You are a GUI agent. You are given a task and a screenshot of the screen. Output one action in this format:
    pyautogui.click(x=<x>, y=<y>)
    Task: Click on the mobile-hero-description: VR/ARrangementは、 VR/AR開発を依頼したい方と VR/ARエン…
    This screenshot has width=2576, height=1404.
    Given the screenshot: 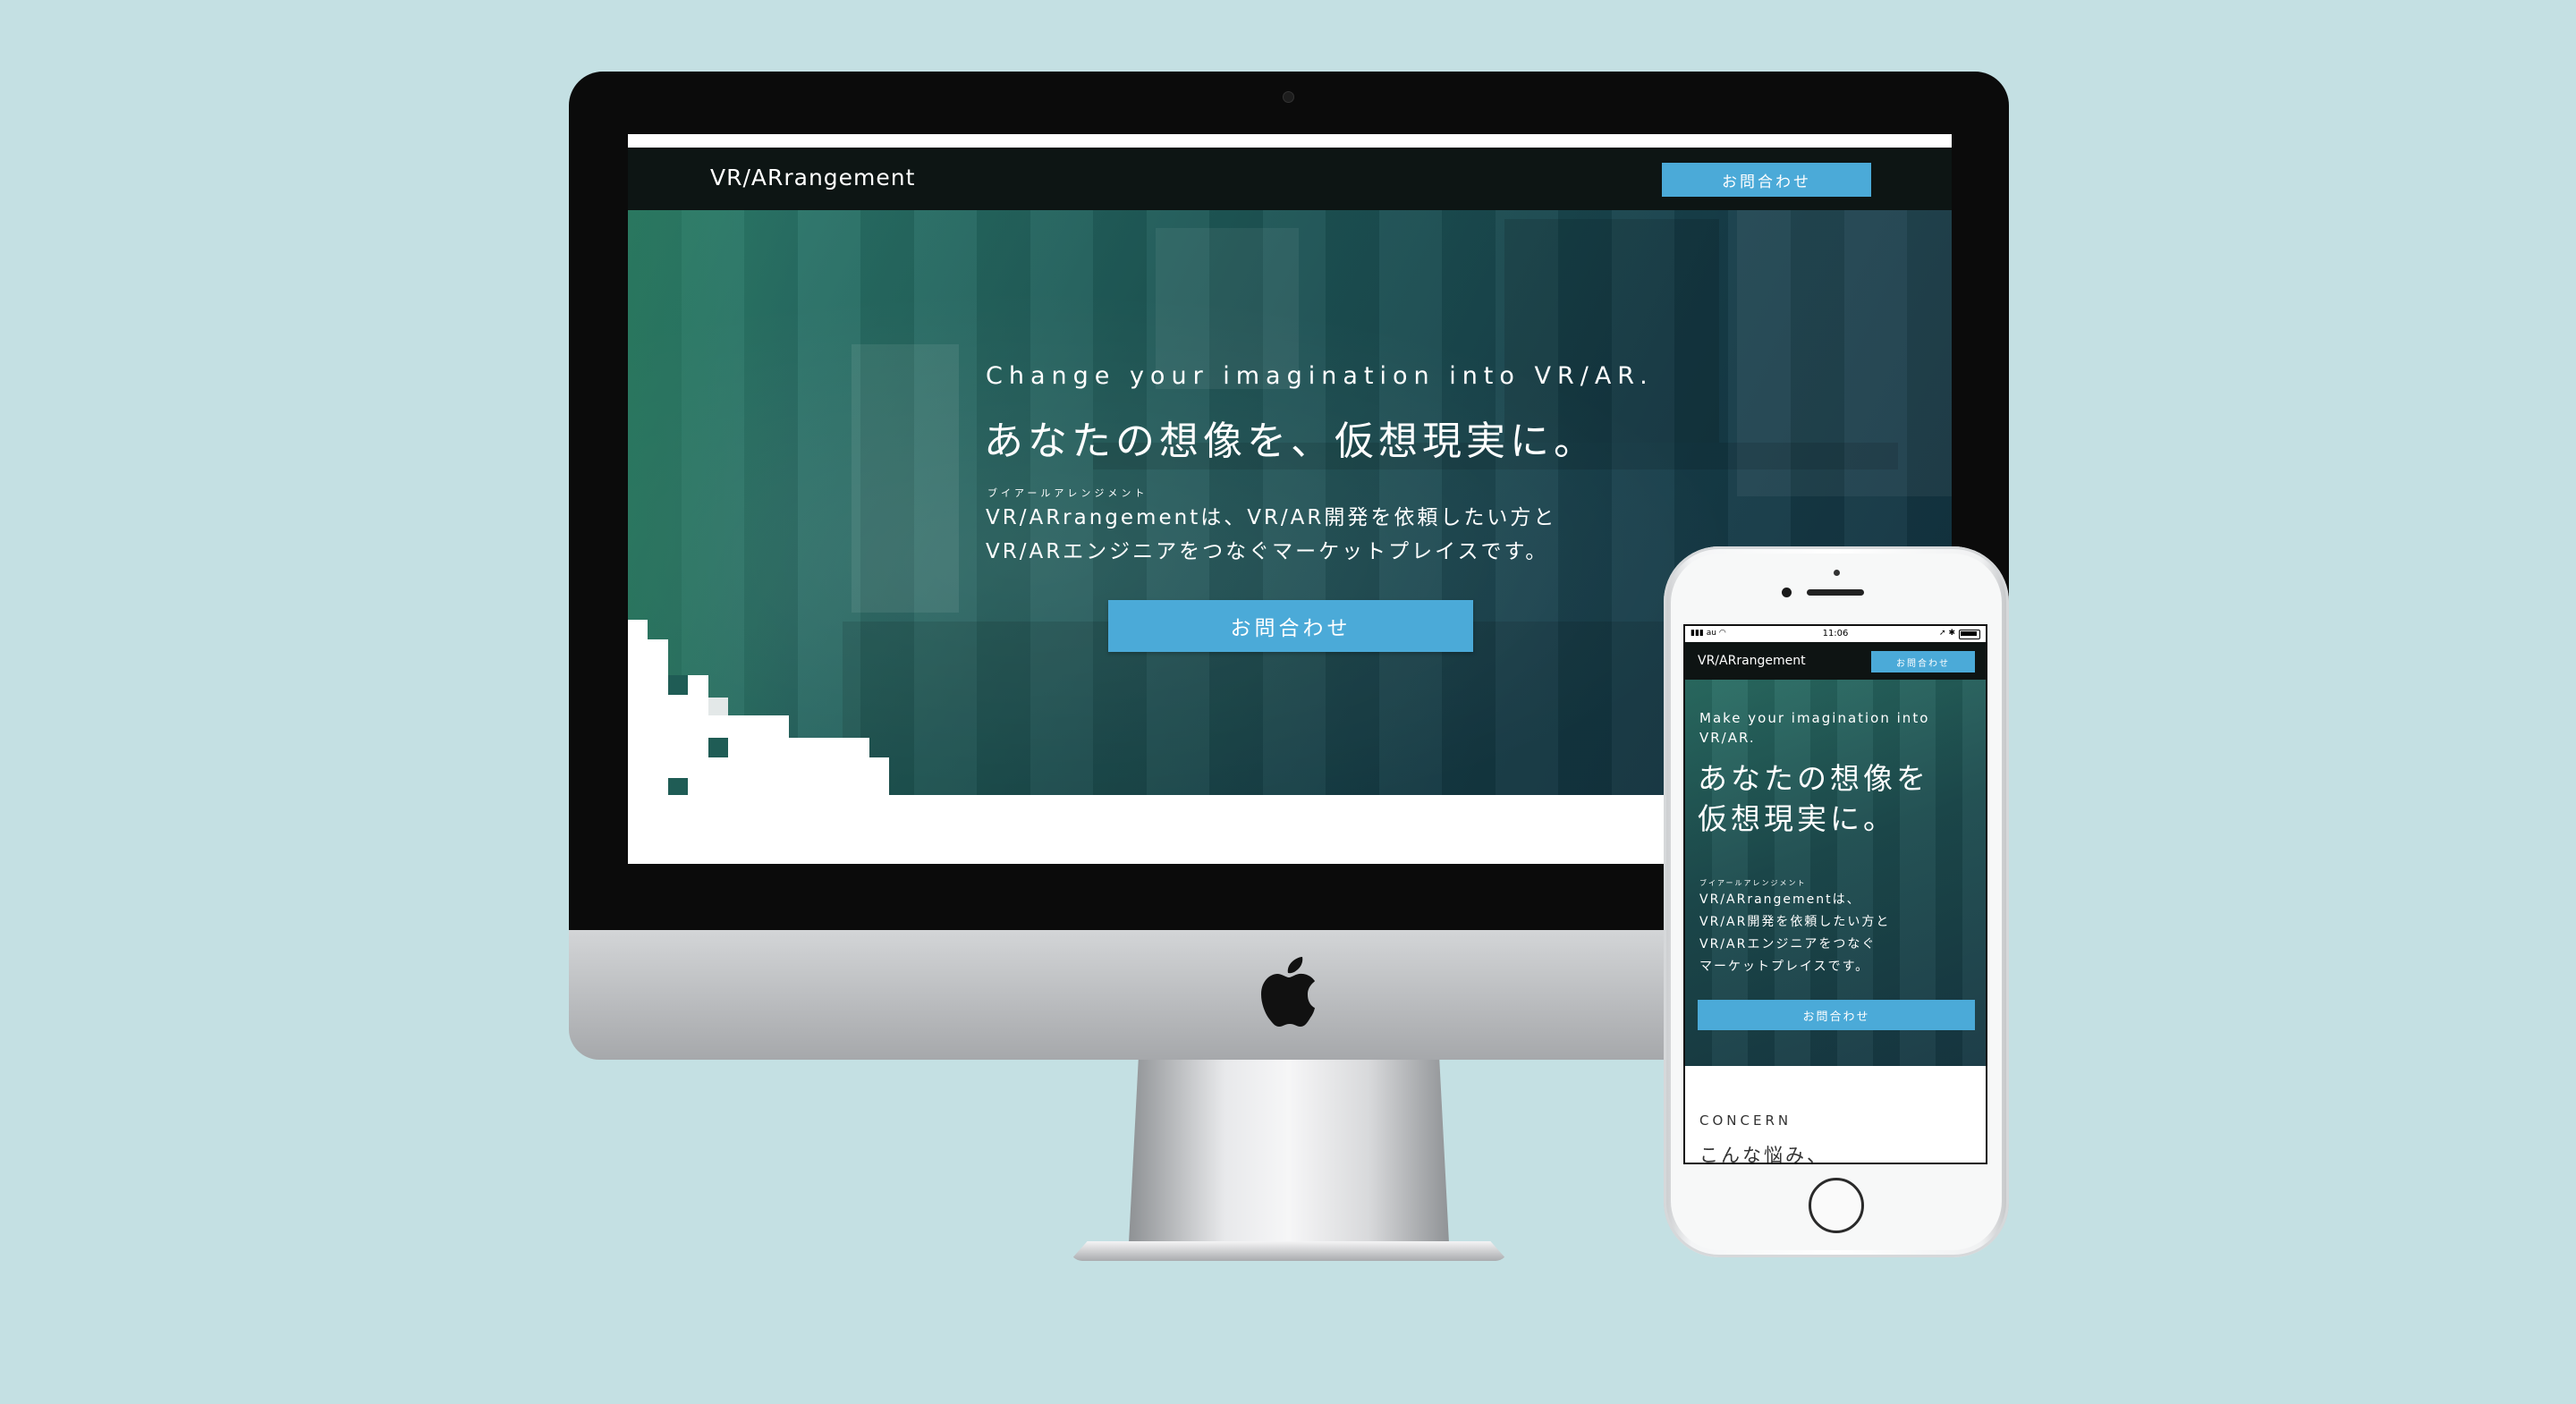 What is the action you would take?
    pyautogui.click(x=1838, y=934)
    